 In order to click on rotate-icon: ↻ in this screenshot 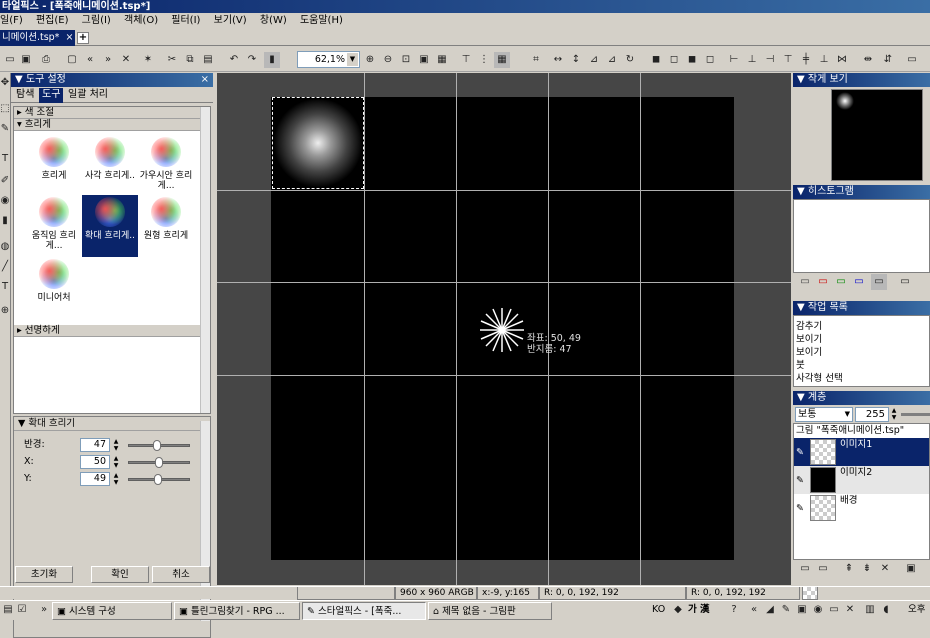, I will do `click(630, 60)`.